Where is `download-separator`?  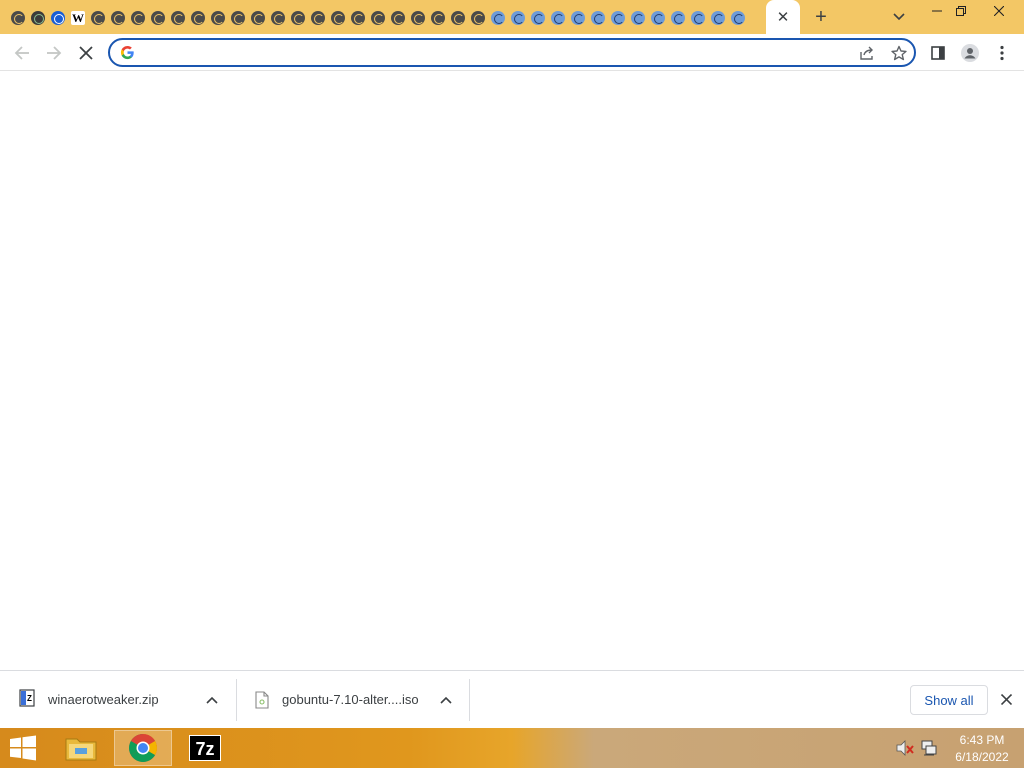 download-separator is located at coordinates (469, 700).